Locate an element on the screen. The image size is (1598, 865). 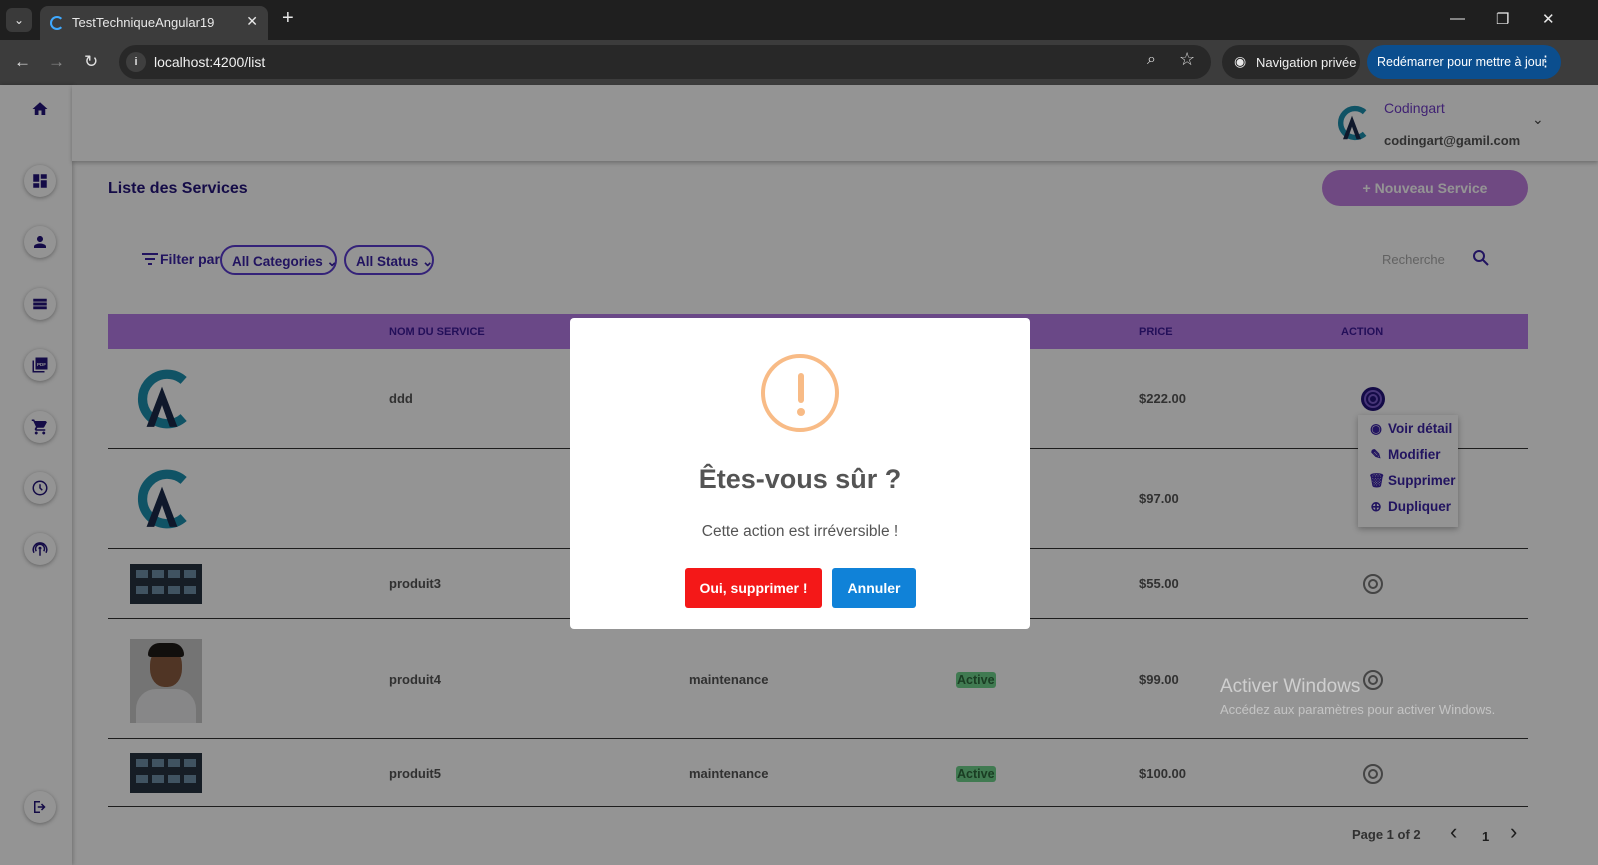
update-label: Redémarrer pour mettre à jour is located at coordinates (1461, 62).